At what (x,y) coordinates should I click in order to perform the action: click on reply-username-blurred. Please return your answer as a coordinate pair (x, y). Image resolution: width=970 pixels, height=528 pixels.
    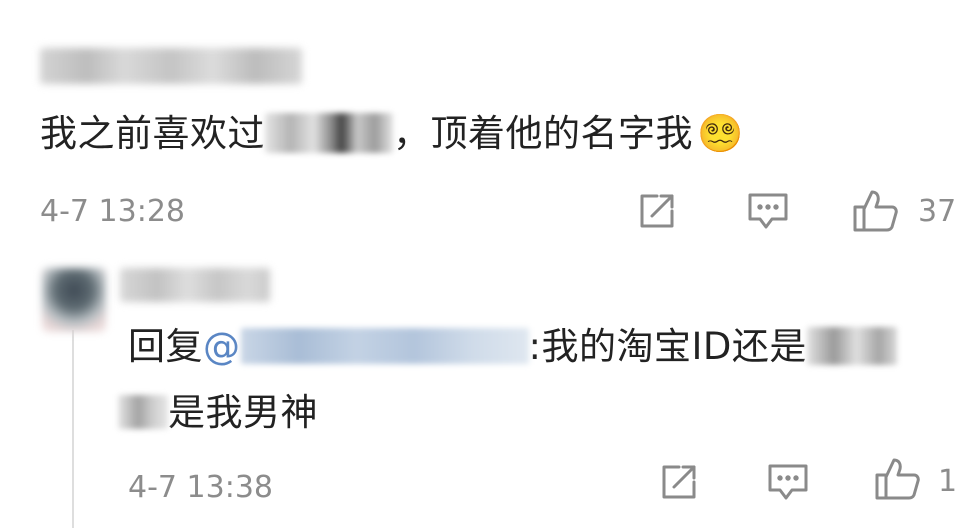
    Looking at the image, I should click on (195, 285).